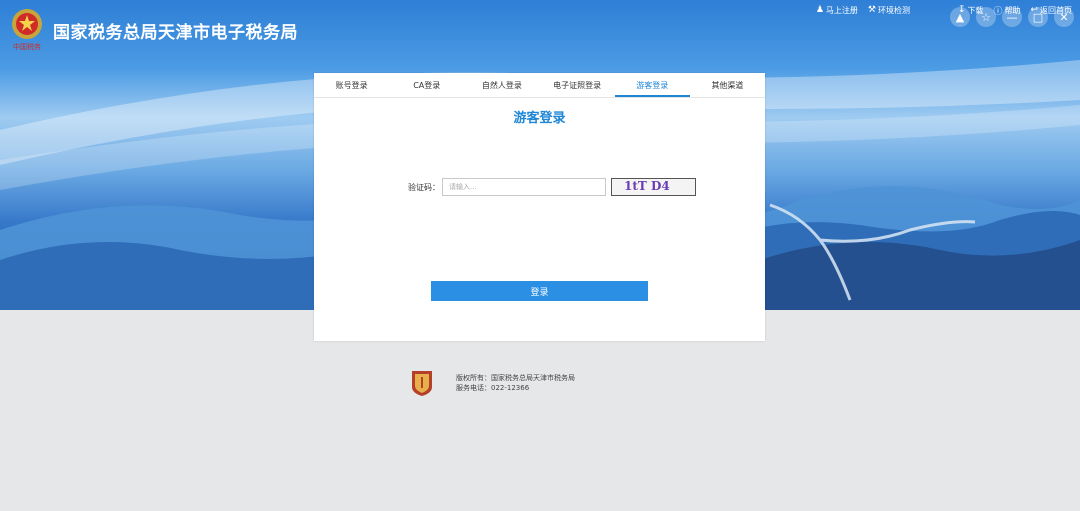 The width and height of the screenshot is (1080, 511). Describe the element at coordinates (727, 85) in the screenshot. I see `tab-other-channels: 其他渠道` at that location.